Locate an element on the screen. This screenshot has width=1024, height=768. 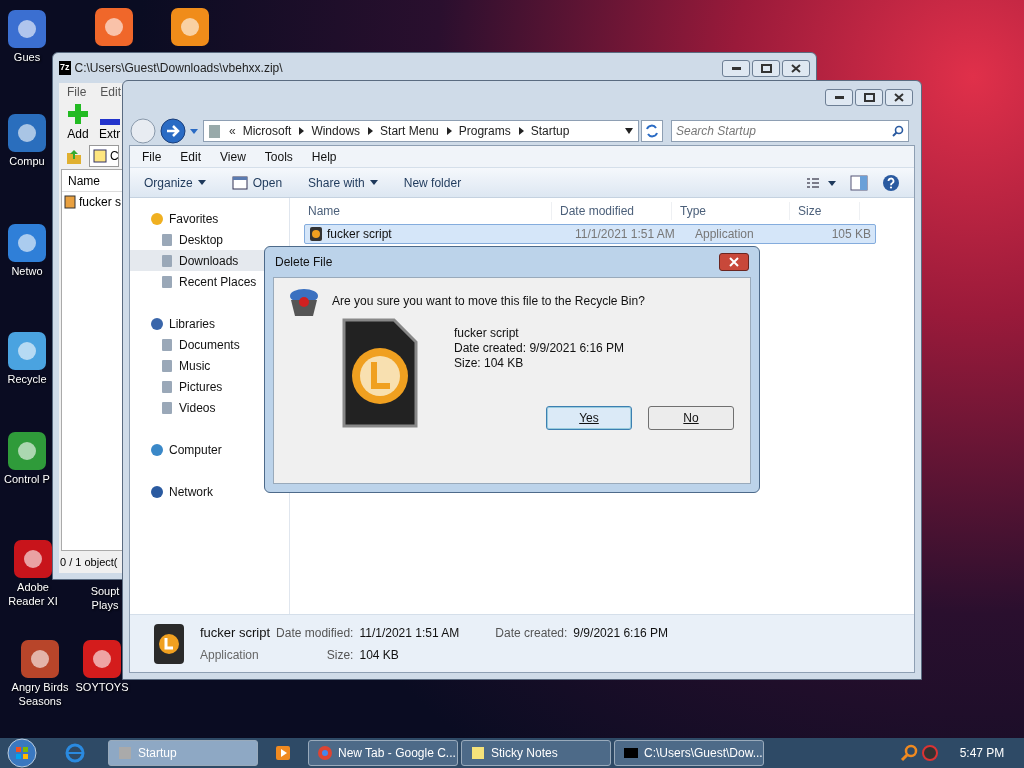
nav-group: Libraries is located at coordinates (192, 323).